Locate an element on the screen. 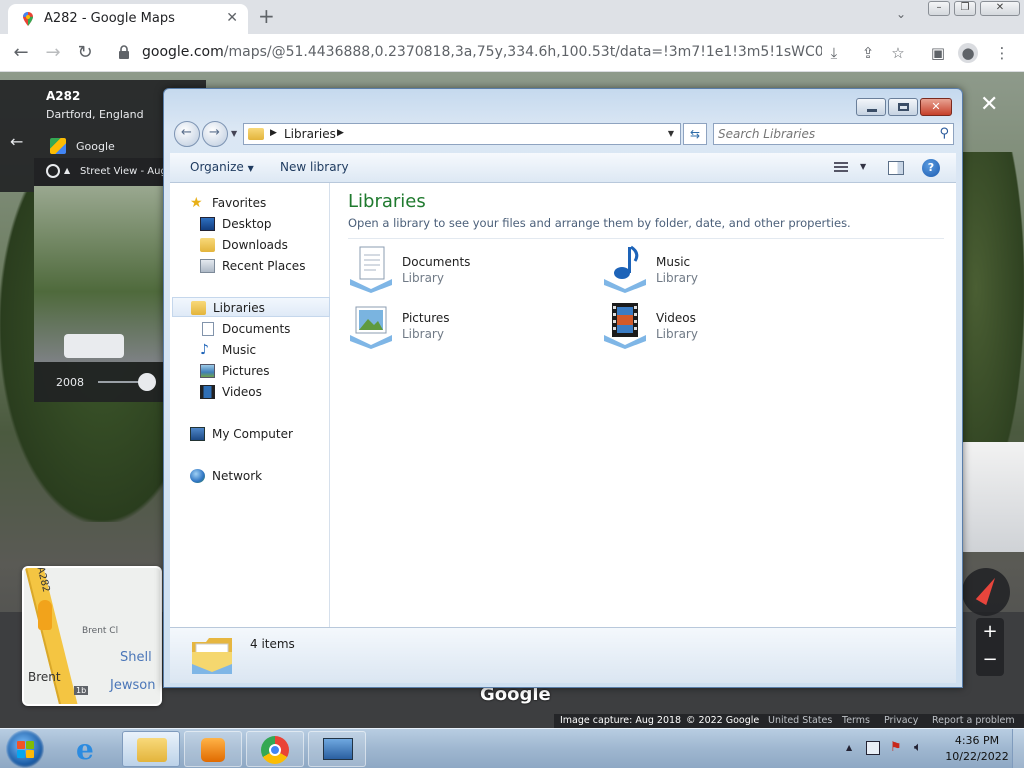 The image size is (1024, 768). timeline-knob is located at coordinates (147, 382).